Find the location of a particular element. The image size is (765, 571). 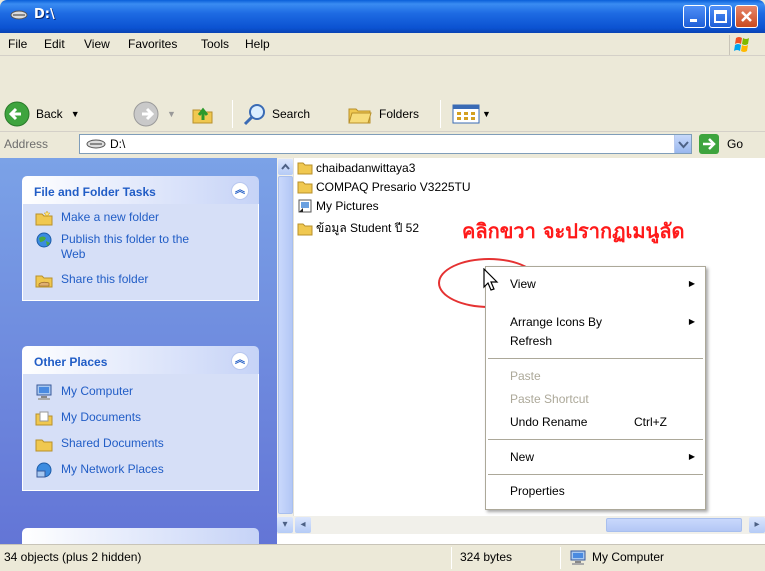

status-object-count: 34 objects (plus 2 hidden) is located at coordinates (73, 557).